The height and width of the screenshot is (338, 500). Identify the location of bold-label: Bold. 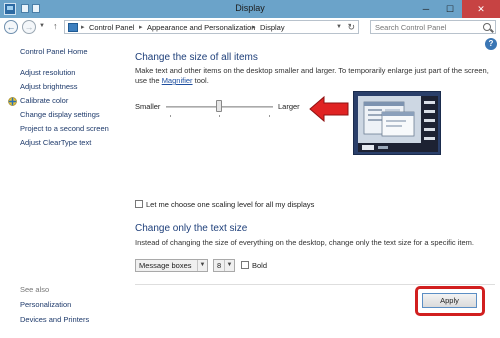
(259, 265).